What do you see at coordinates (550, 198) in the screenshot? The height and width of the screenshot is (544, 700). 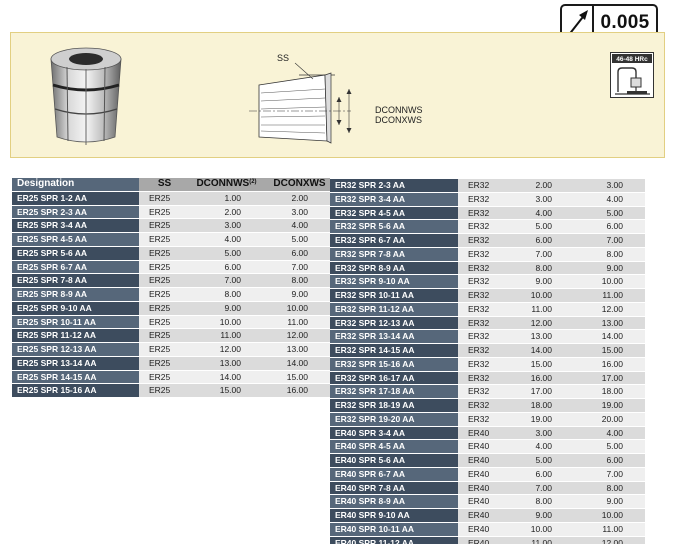 I see `cell-dconnws: 3.00` at bounding box center [550, 198].